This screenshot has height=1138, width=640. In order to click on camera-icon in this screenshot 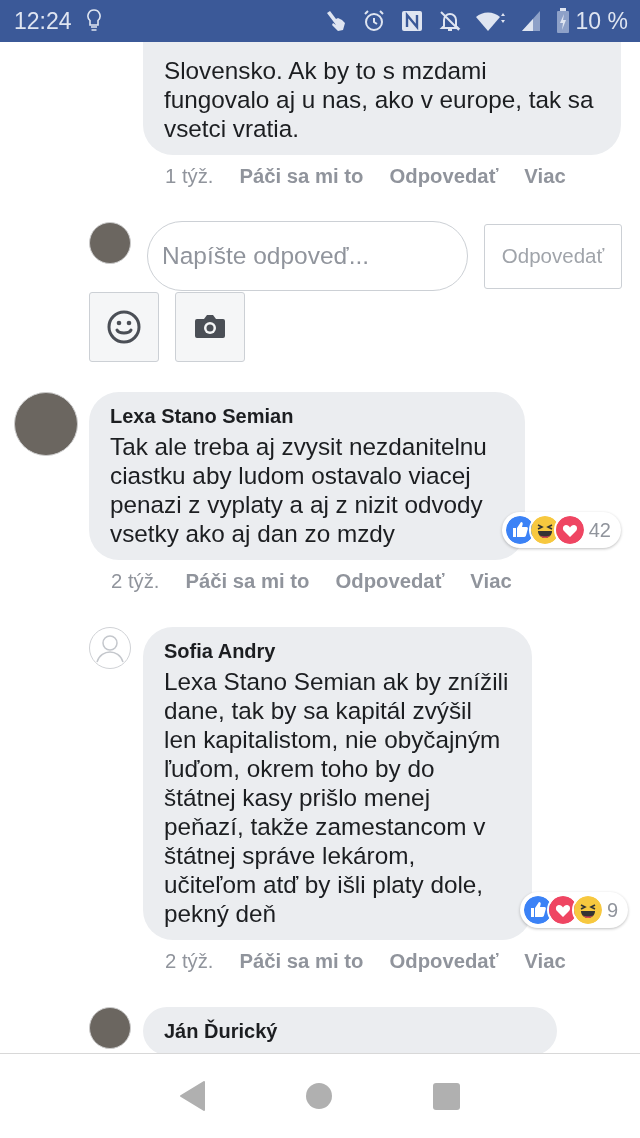, I will do `click(210, 327)`.